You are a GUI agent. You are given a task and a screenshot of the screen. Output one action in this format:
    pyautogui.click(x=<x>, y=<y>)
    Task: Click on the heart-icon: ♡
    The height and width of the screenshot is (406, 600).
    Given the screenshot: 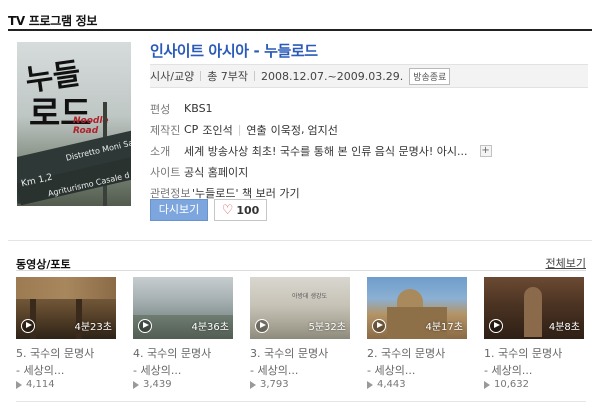 What is the action you would take?
    pyautogui.click(x=227, y=210)
    